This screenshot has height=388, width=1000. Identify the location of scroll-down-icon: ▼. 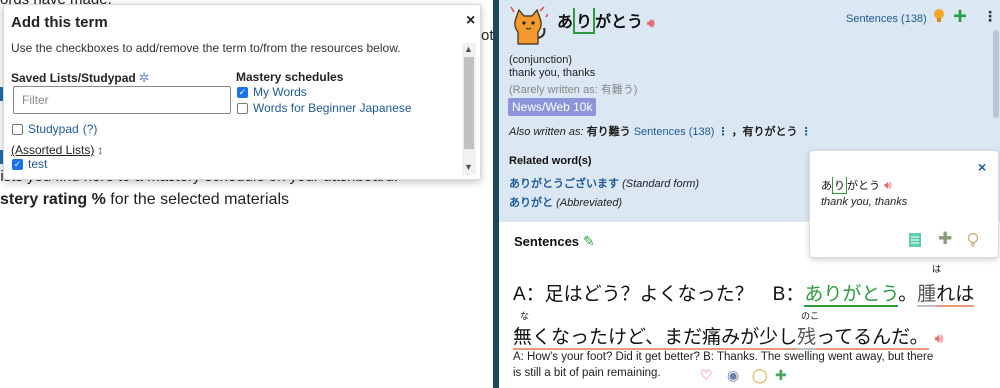
(468, 167).